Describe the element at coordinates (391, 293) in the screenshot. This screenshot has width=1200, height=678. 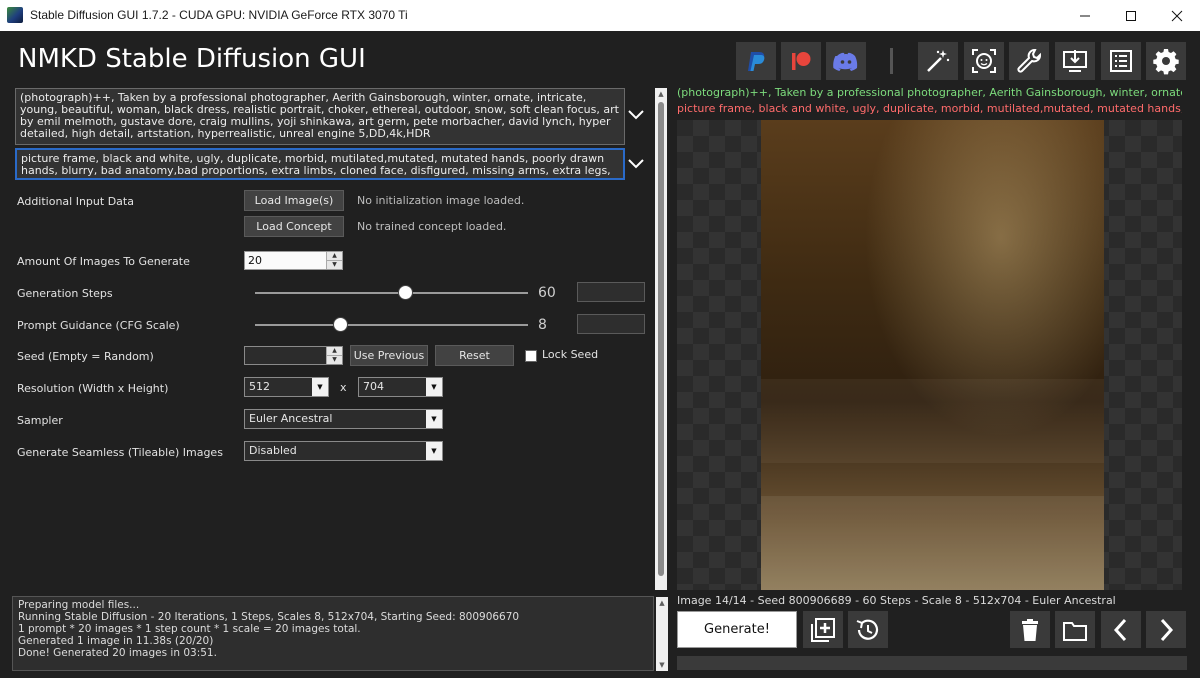
I see `steps-slider-track` at that location.